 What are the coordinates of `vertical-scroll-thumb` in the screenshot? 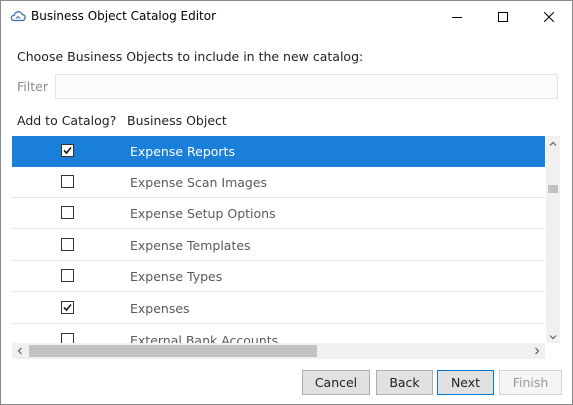 It's located at (553, 189).